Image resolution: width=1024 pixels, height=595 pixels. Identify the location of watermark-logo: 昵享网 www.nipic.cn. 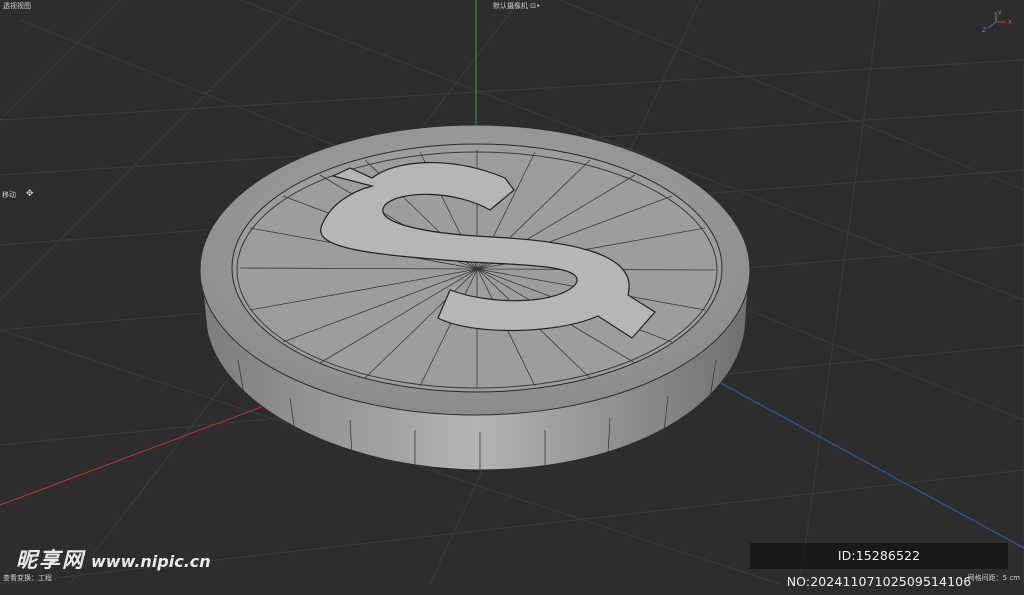
(113, 559).